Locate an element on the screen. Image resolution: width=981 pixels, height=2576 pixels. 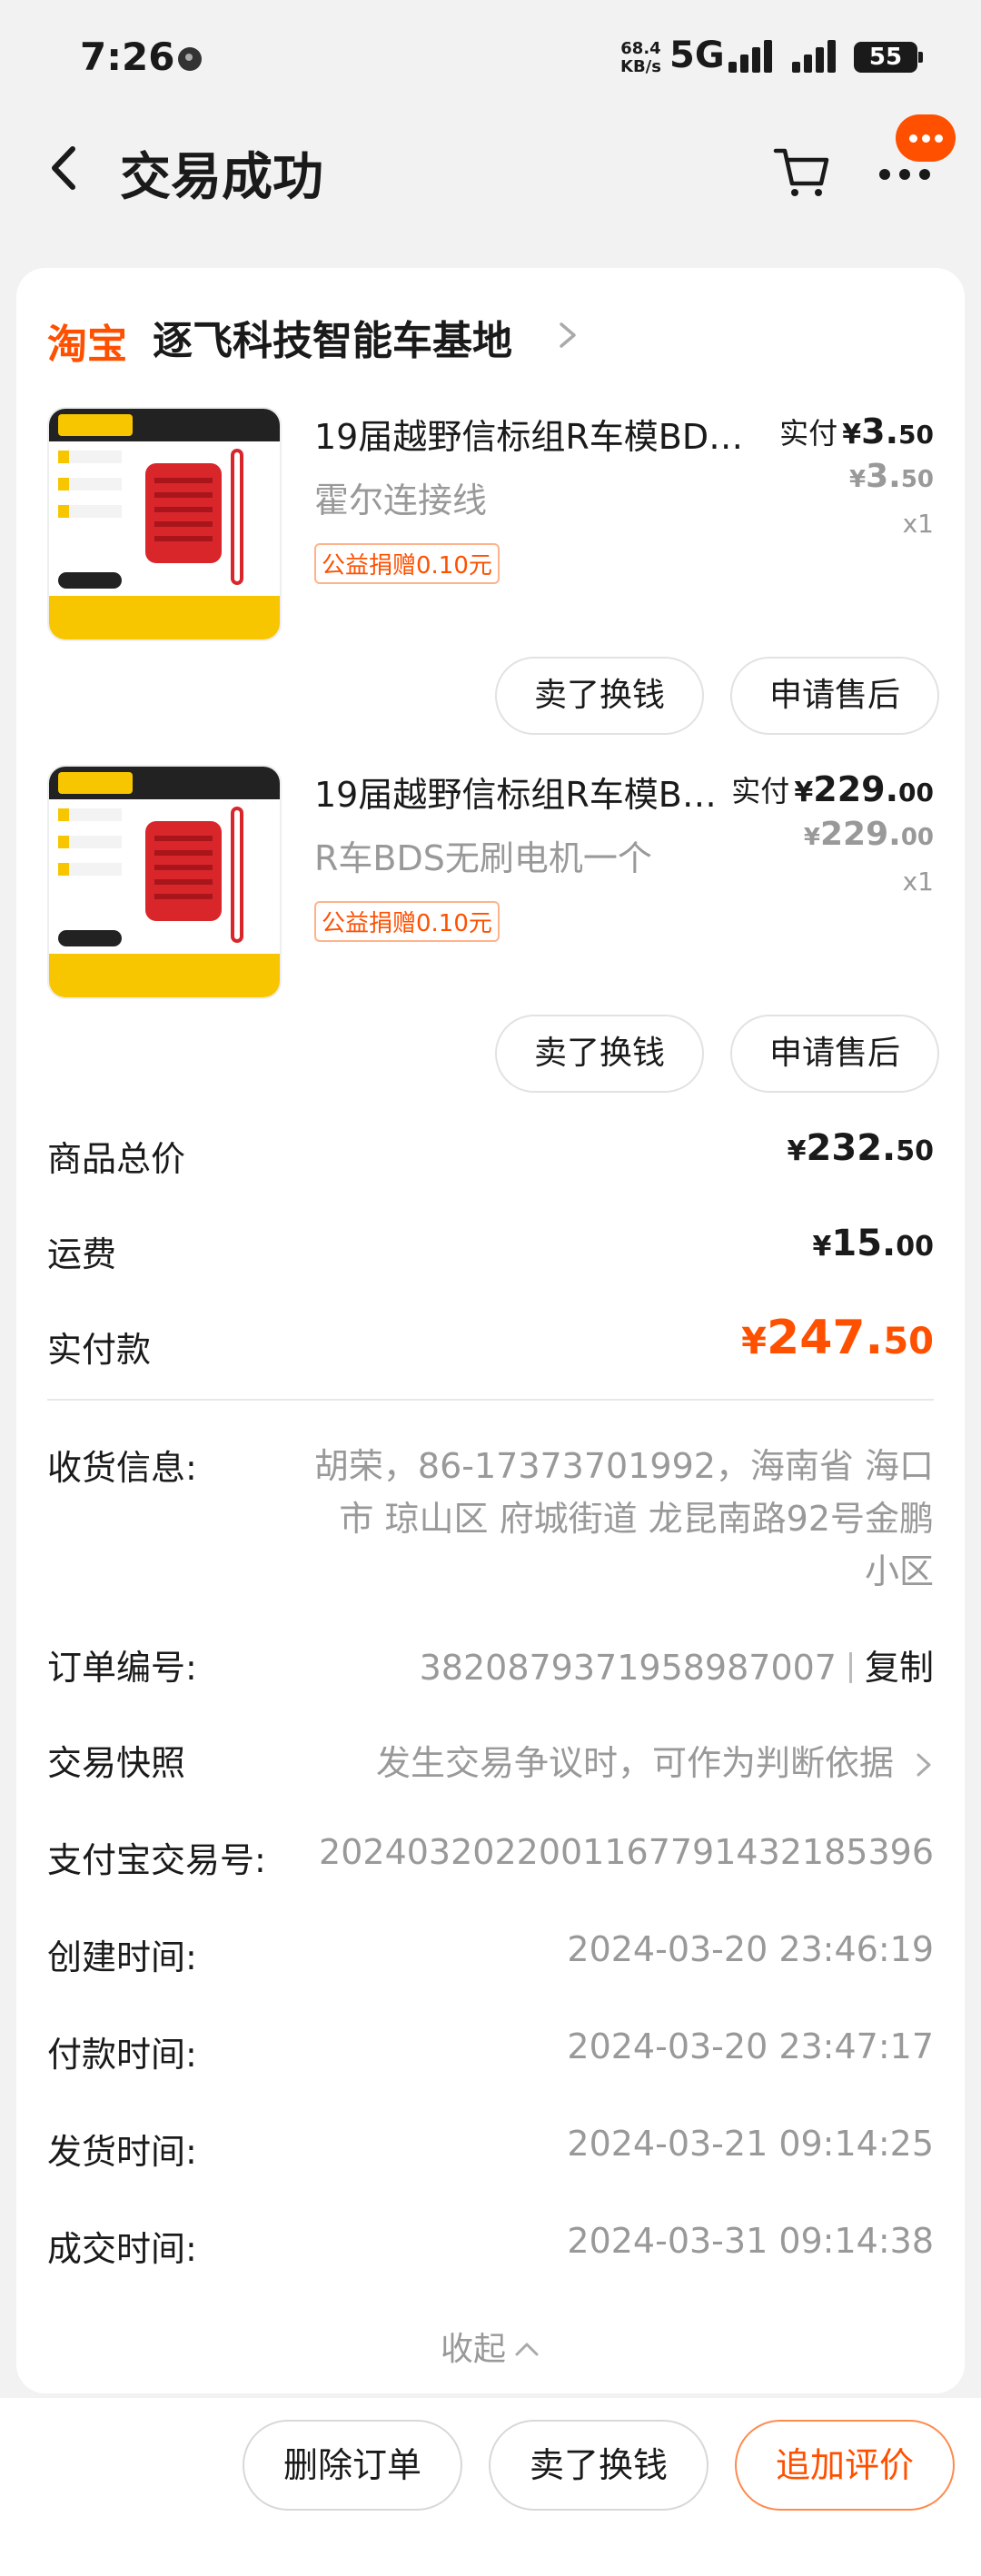
net-speed-value: 68.4 is located at coordinates (640, 48).